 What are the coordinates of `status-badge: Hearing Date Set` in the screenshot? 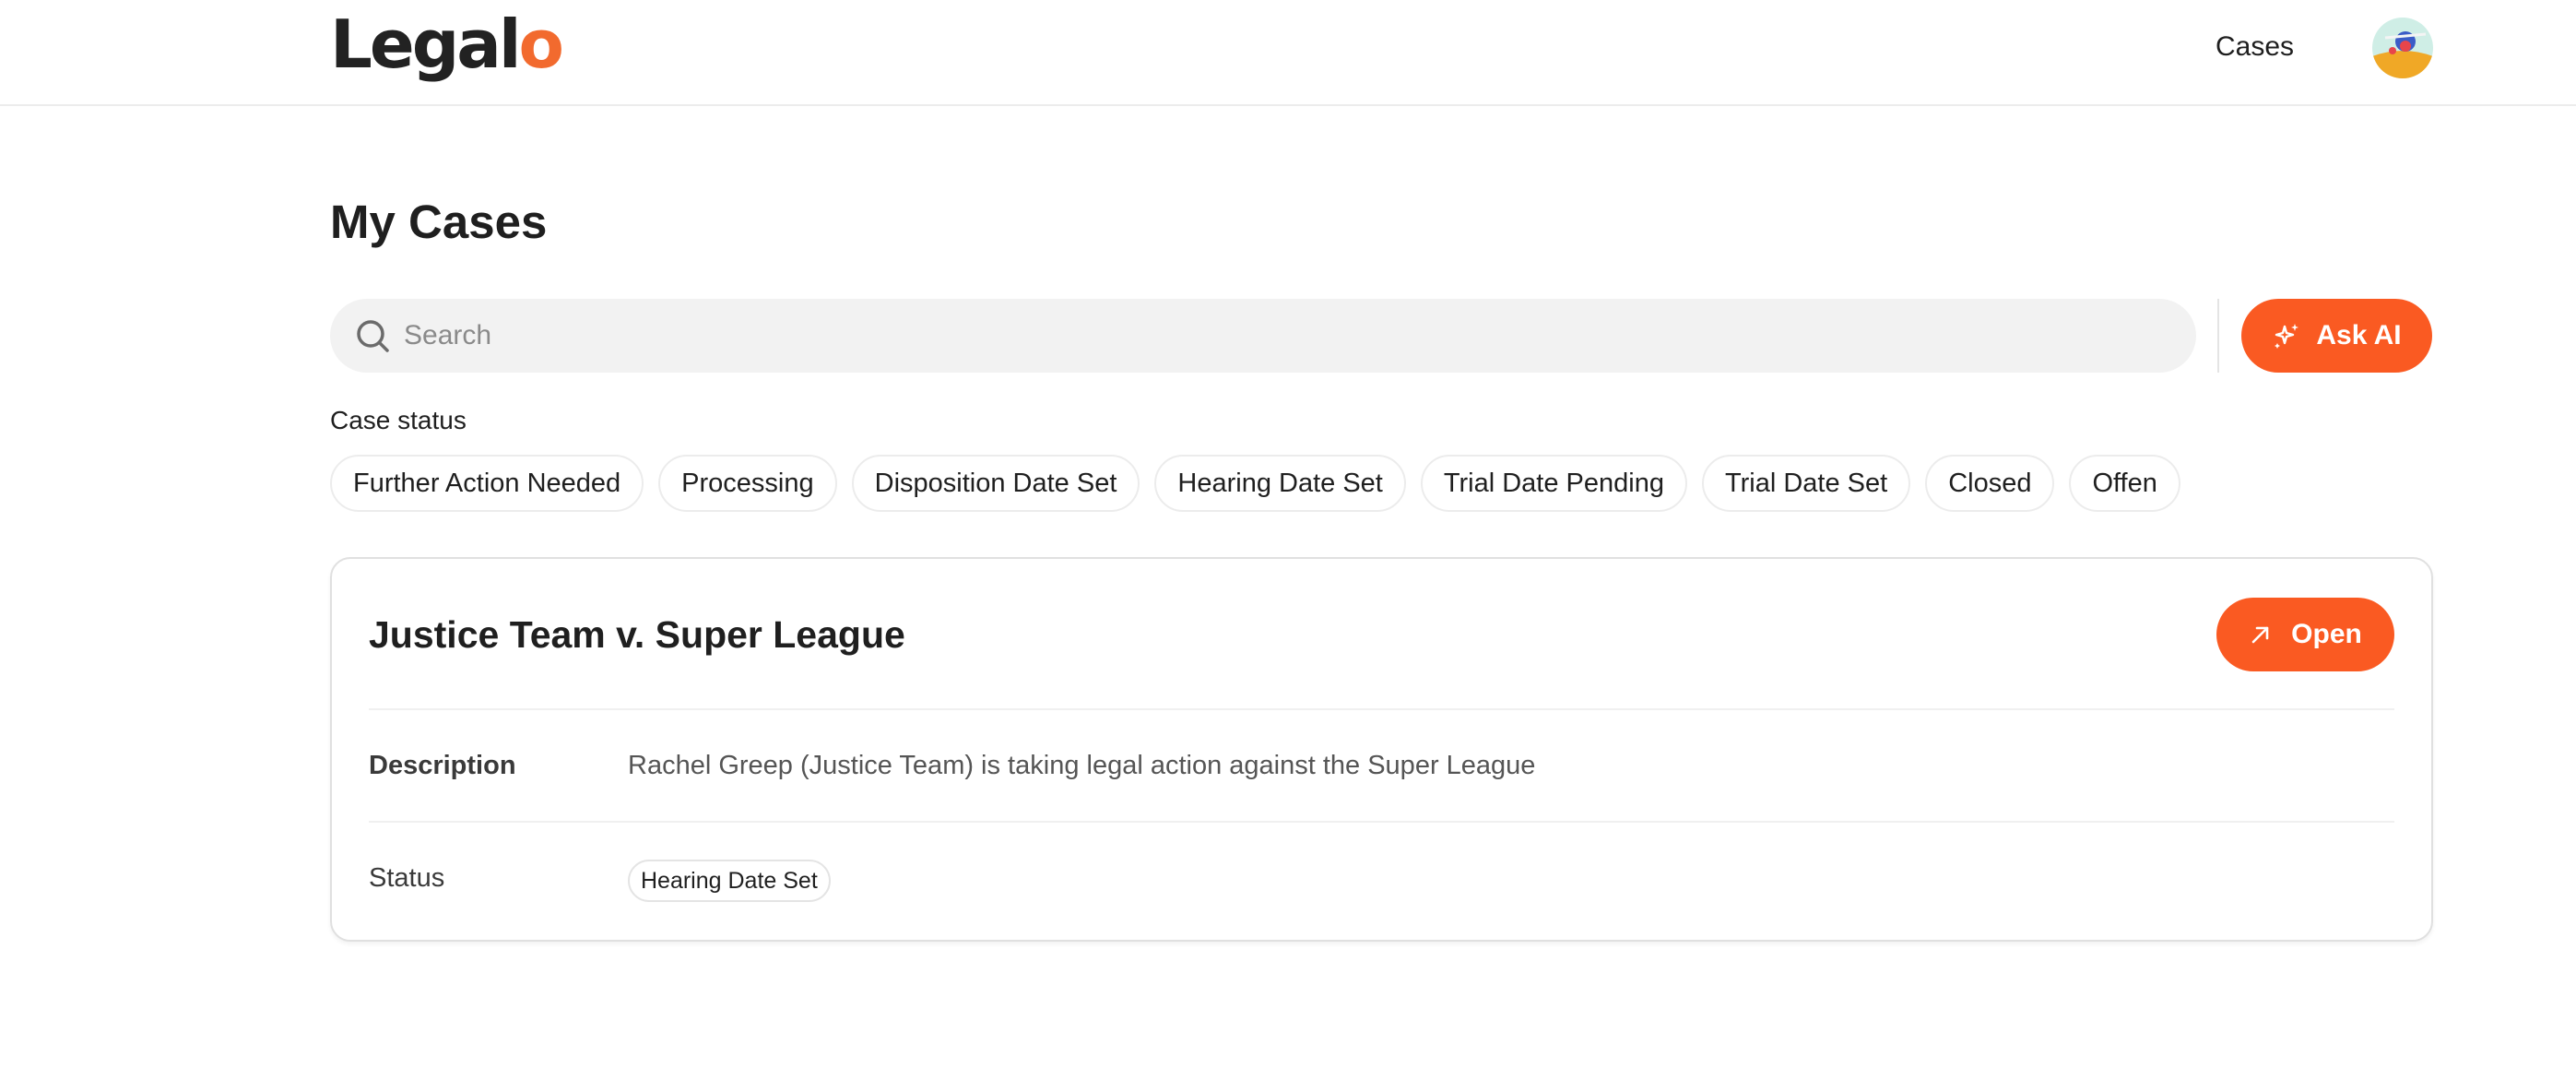 It's located at (729, 881).